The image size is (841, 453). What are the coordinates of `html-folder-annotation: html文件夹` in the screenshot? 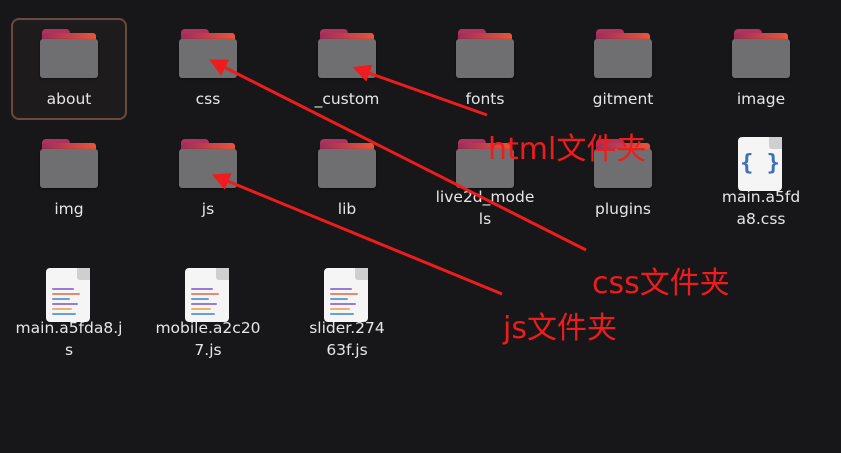 It's located at (567, 149).